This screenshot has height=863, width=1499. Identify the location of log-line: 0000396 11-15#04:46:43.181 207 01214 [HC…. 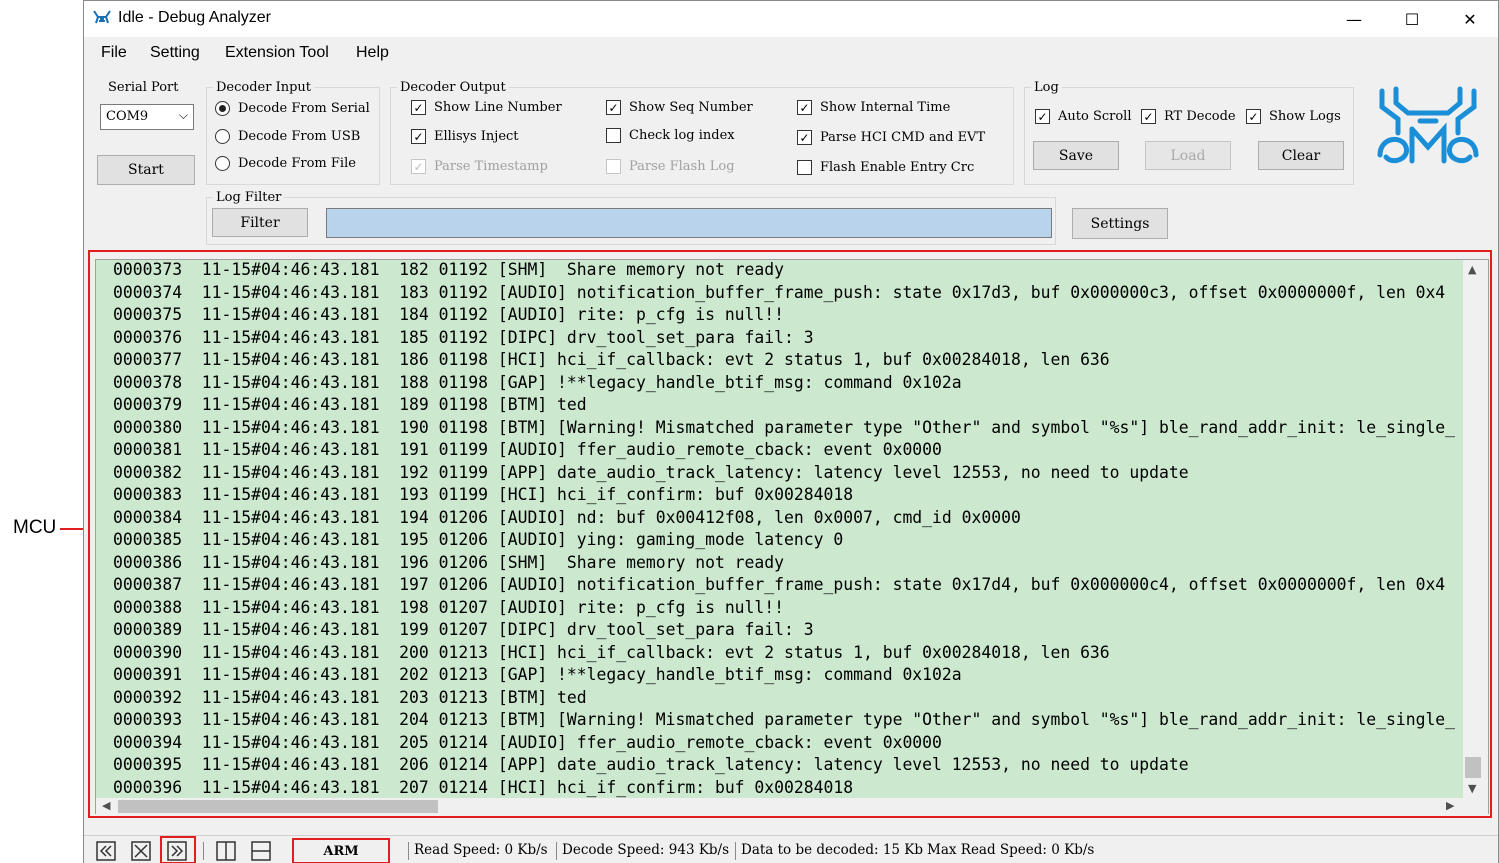
(483, 787).